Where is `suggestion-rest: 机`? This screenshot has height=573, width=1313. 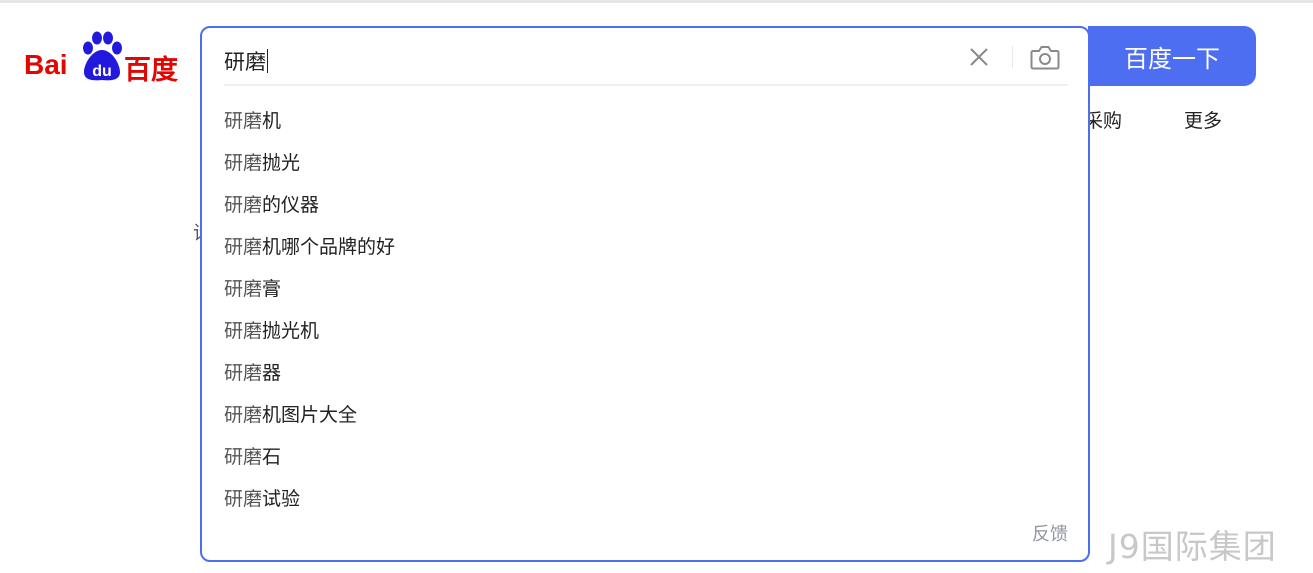 suggestion-rest: 机 is located at coordinates (272, 121).